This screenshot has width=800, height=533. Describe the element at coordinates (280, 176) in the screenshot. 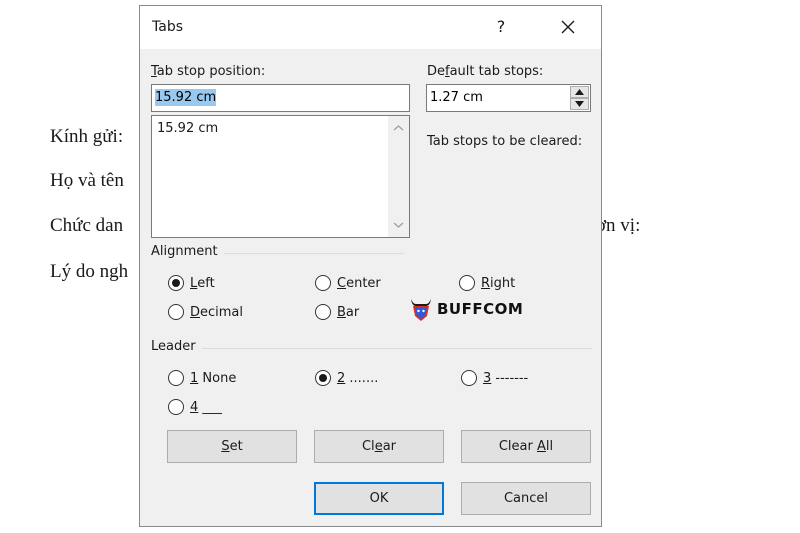

I see `tab-stop-list: 15.92 cm` at that location.